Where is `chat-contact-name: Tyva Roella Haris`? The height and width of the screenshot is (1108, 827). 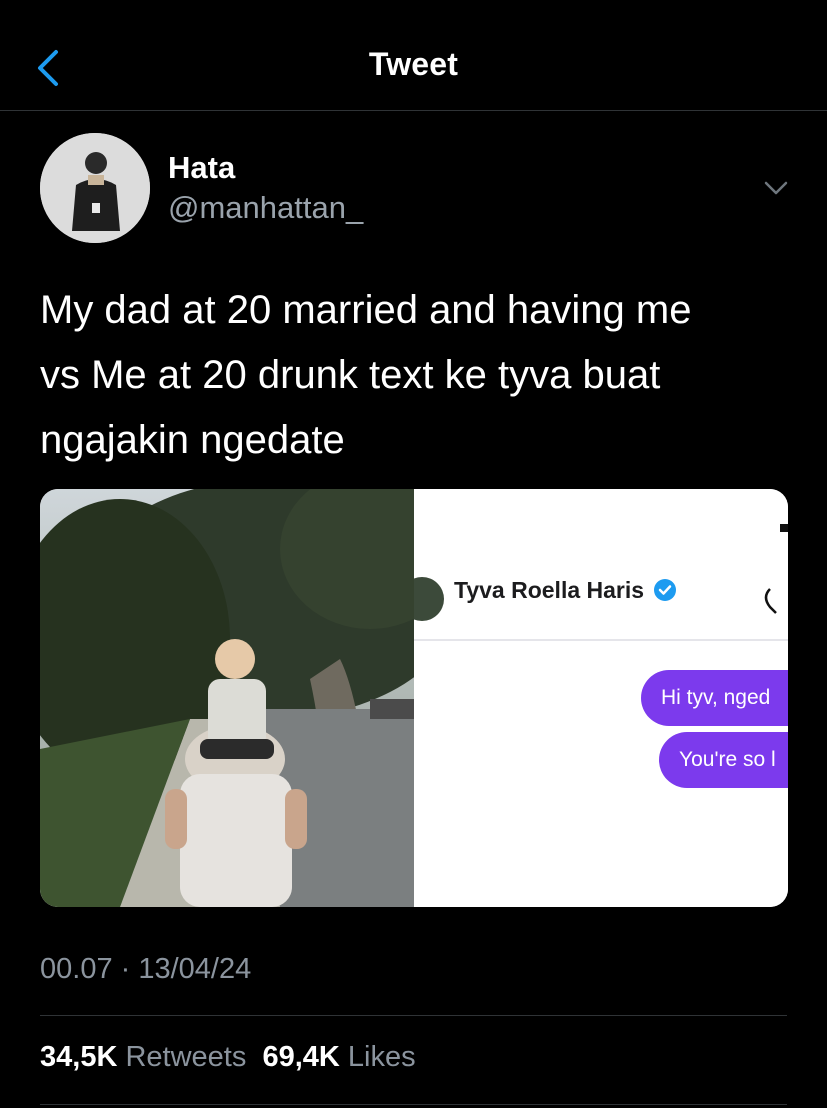 chat-contact-name: Tyva Roella Haris is located at coordinates (565, 590).